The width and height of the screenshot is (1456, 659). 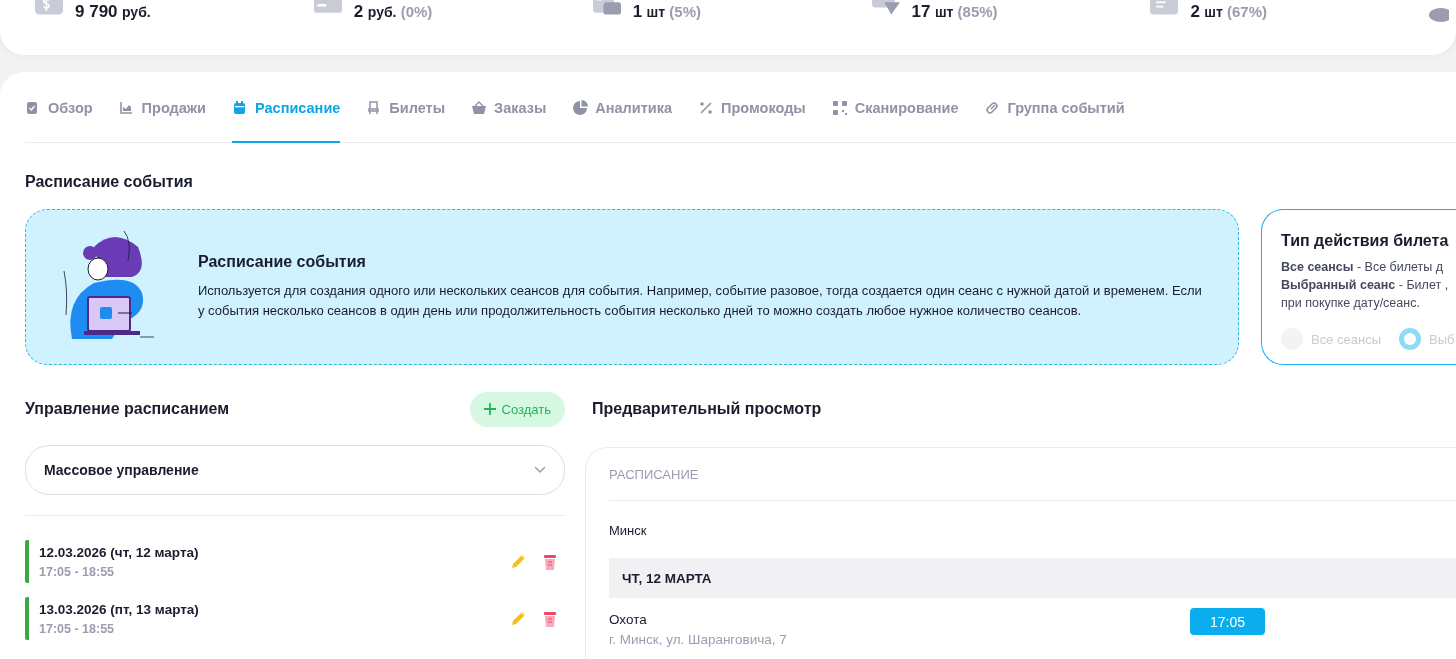 I want to click on bulk-select: Массовое управление, so click(x=295, y=470).